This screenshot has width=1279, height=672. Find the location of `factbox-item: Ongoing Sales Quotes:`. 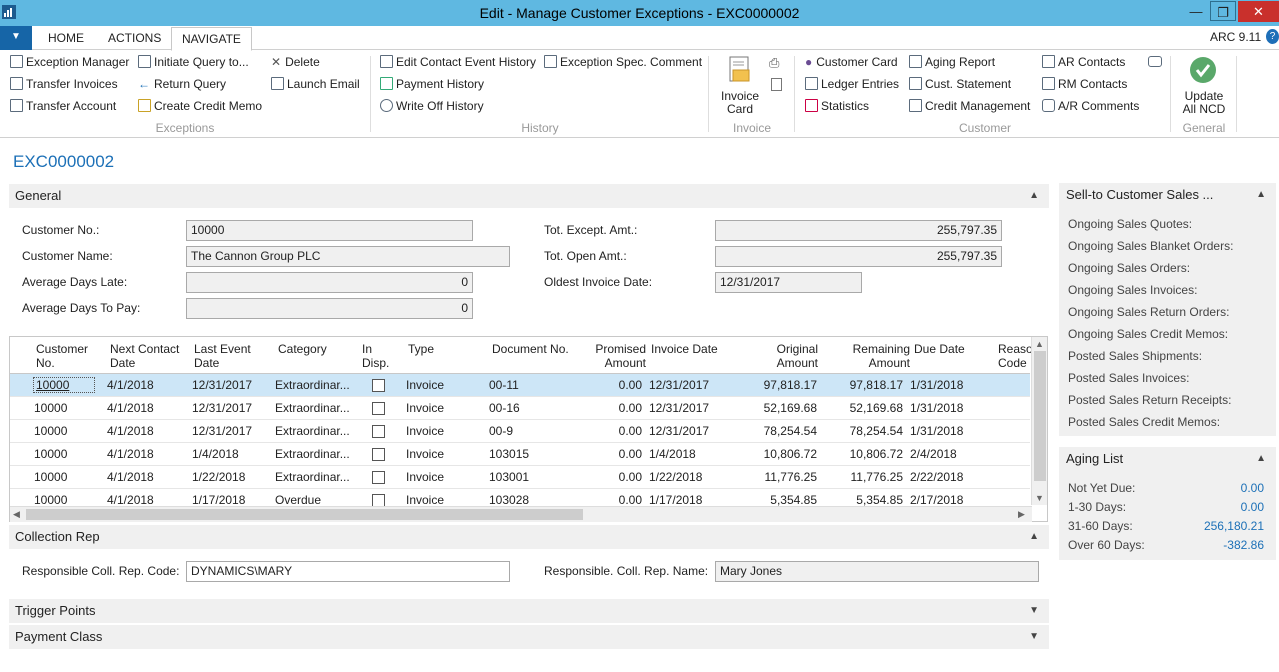

factbox-item: Ongoing Sales Quotes: is located at coordinates (1167, 224).